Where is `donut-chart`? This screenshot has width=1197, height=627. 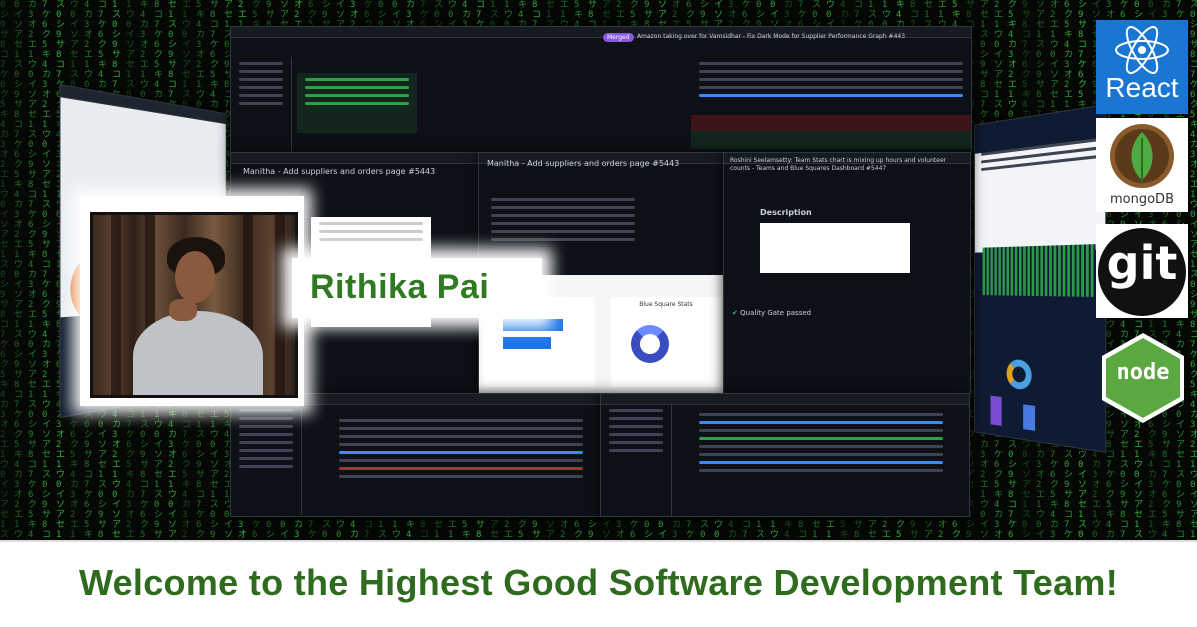 donut-chart is located at coordinates (650, 344).